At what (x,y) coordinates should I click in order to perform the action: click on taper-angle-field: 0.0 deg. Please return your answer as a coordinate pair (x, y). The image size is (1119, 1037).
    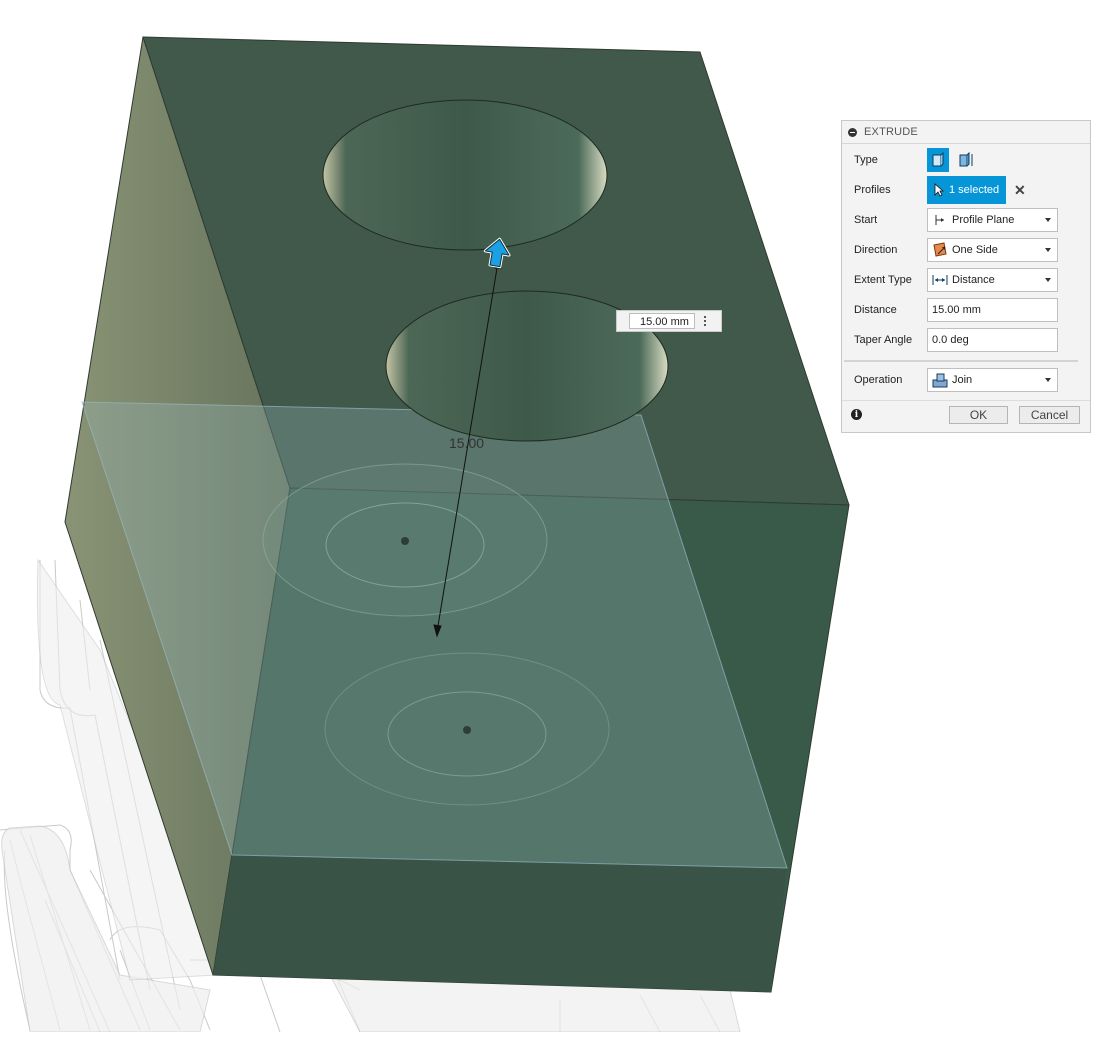
    Looking at the image, I should click on (992, 340).